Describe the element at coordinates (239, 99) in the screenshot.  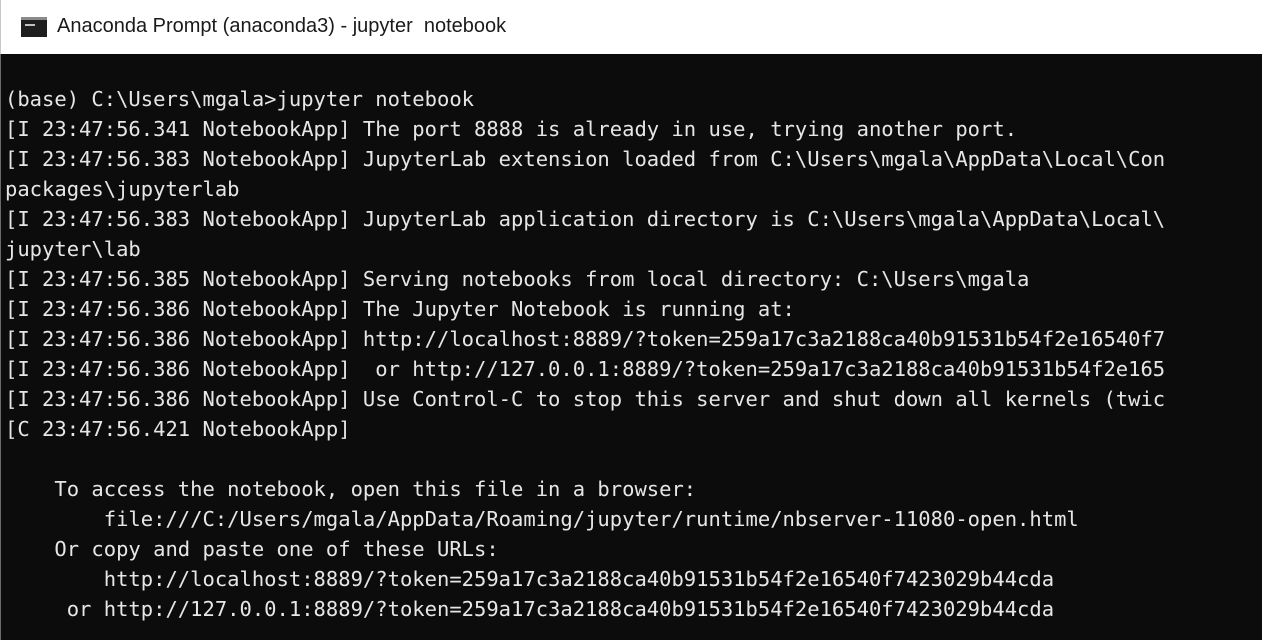
I see `console-line-prompt: (base) C:\Users\mgala>jupyter notebook` at that location.